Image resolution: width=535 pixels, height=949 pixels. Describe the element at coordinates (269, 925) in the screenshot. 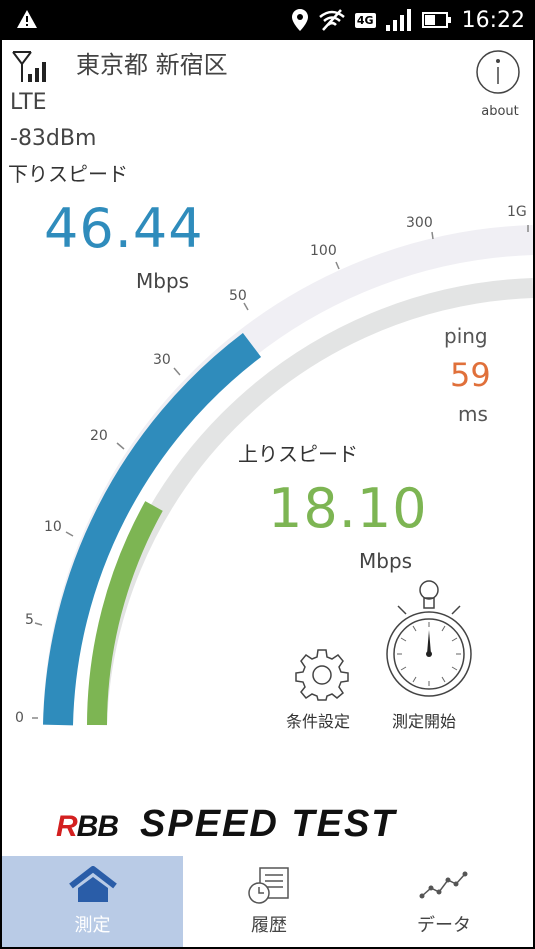

I see `tab-history-label: 履歴` at that location.